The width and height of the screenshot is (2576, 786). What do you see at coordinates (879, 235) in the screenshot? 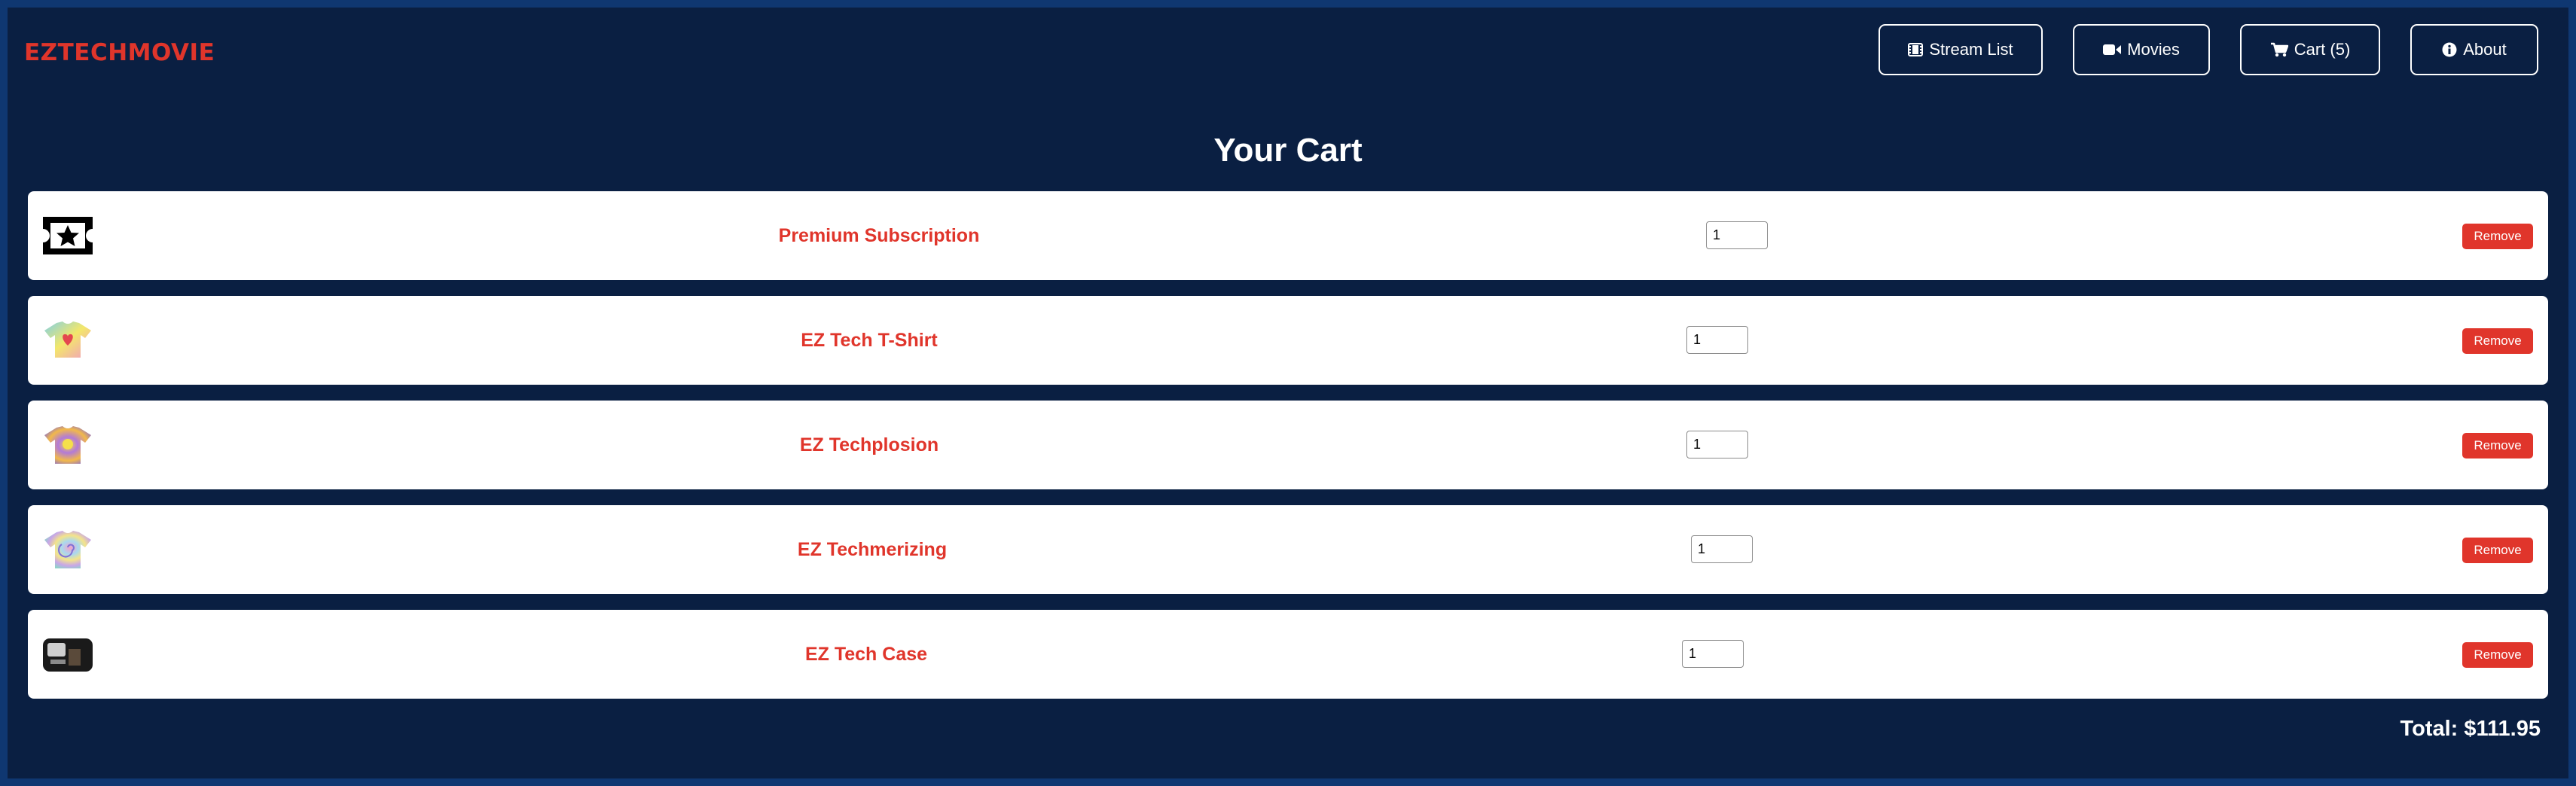
I see `item-name: Premium Subscription` at bounding box center [879, 235].